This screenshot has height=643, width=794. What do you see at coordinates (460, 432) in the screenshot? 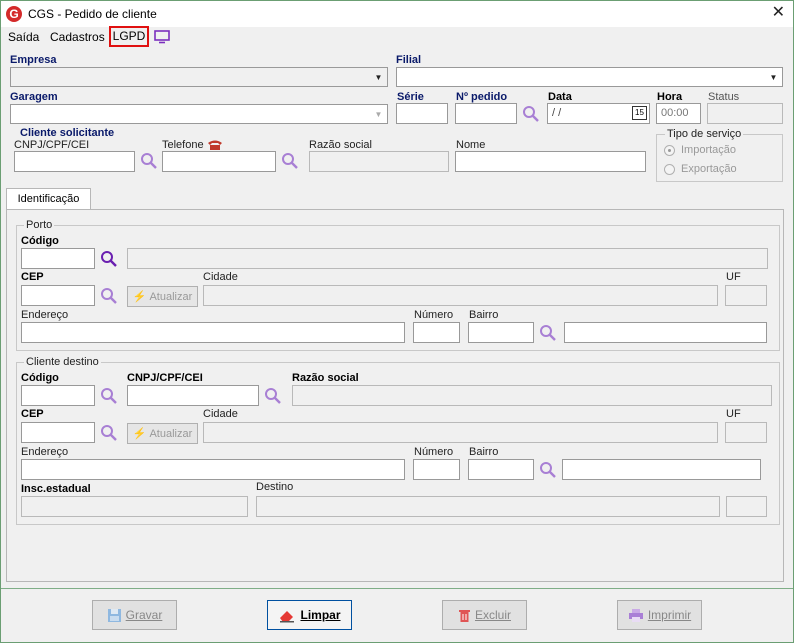
I see `destino-cidade-field` at bounding box center [460, 432].